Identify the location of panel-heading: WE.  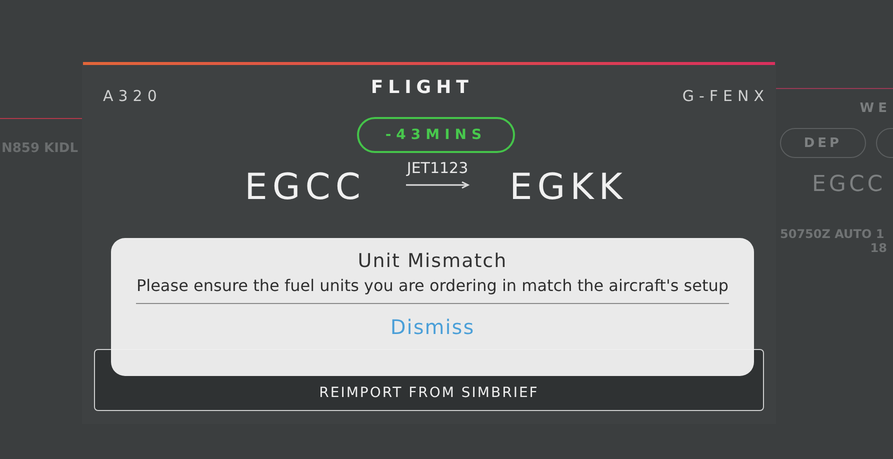
(875, 108).